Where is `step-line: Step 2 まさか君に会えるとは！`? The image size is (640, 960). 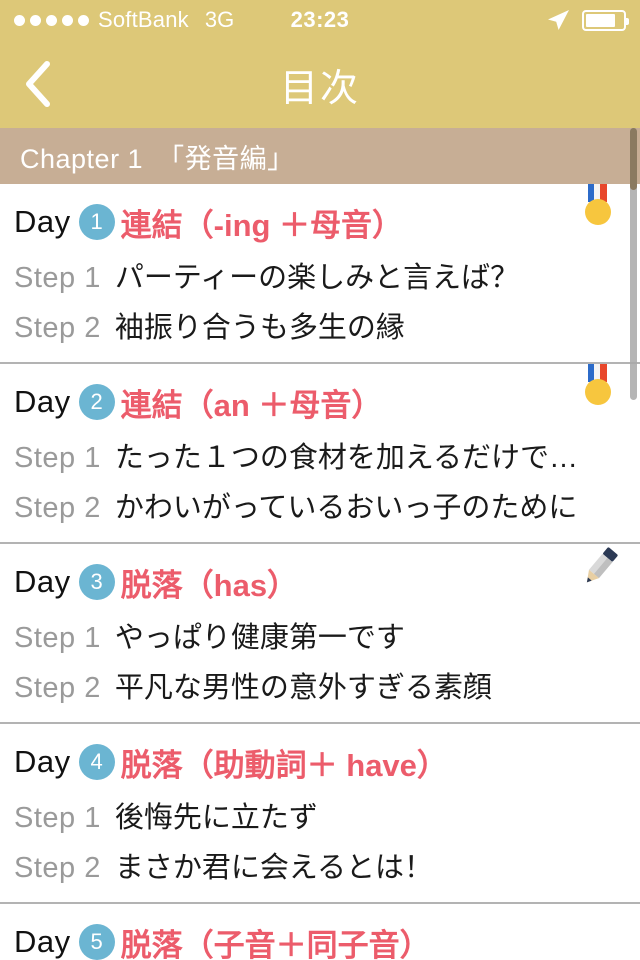
step-line: Step 2 まさか君に会えるとは！ is located at coordinates (320, 865).